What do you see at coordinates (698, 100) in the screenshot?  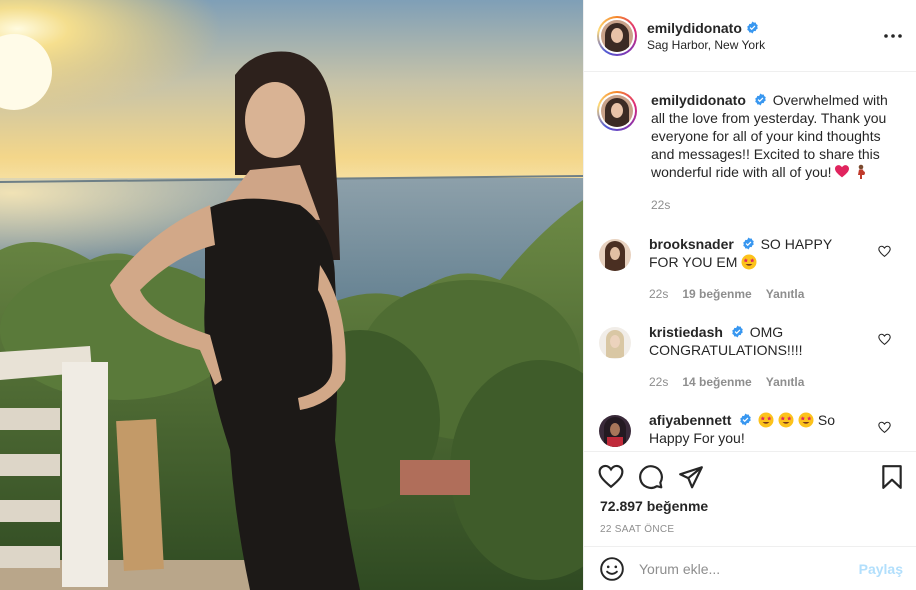 I see `caption-username: emilydidonato` at bounding box center [698, 100].